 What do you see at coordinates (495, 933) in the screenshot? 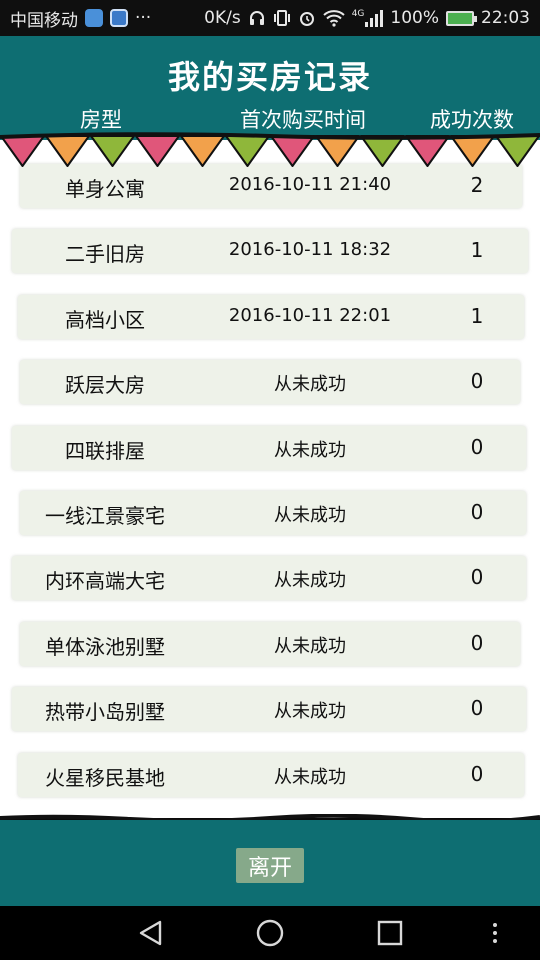
I see `menu-dots-icon` at bounding box center [495, 933].